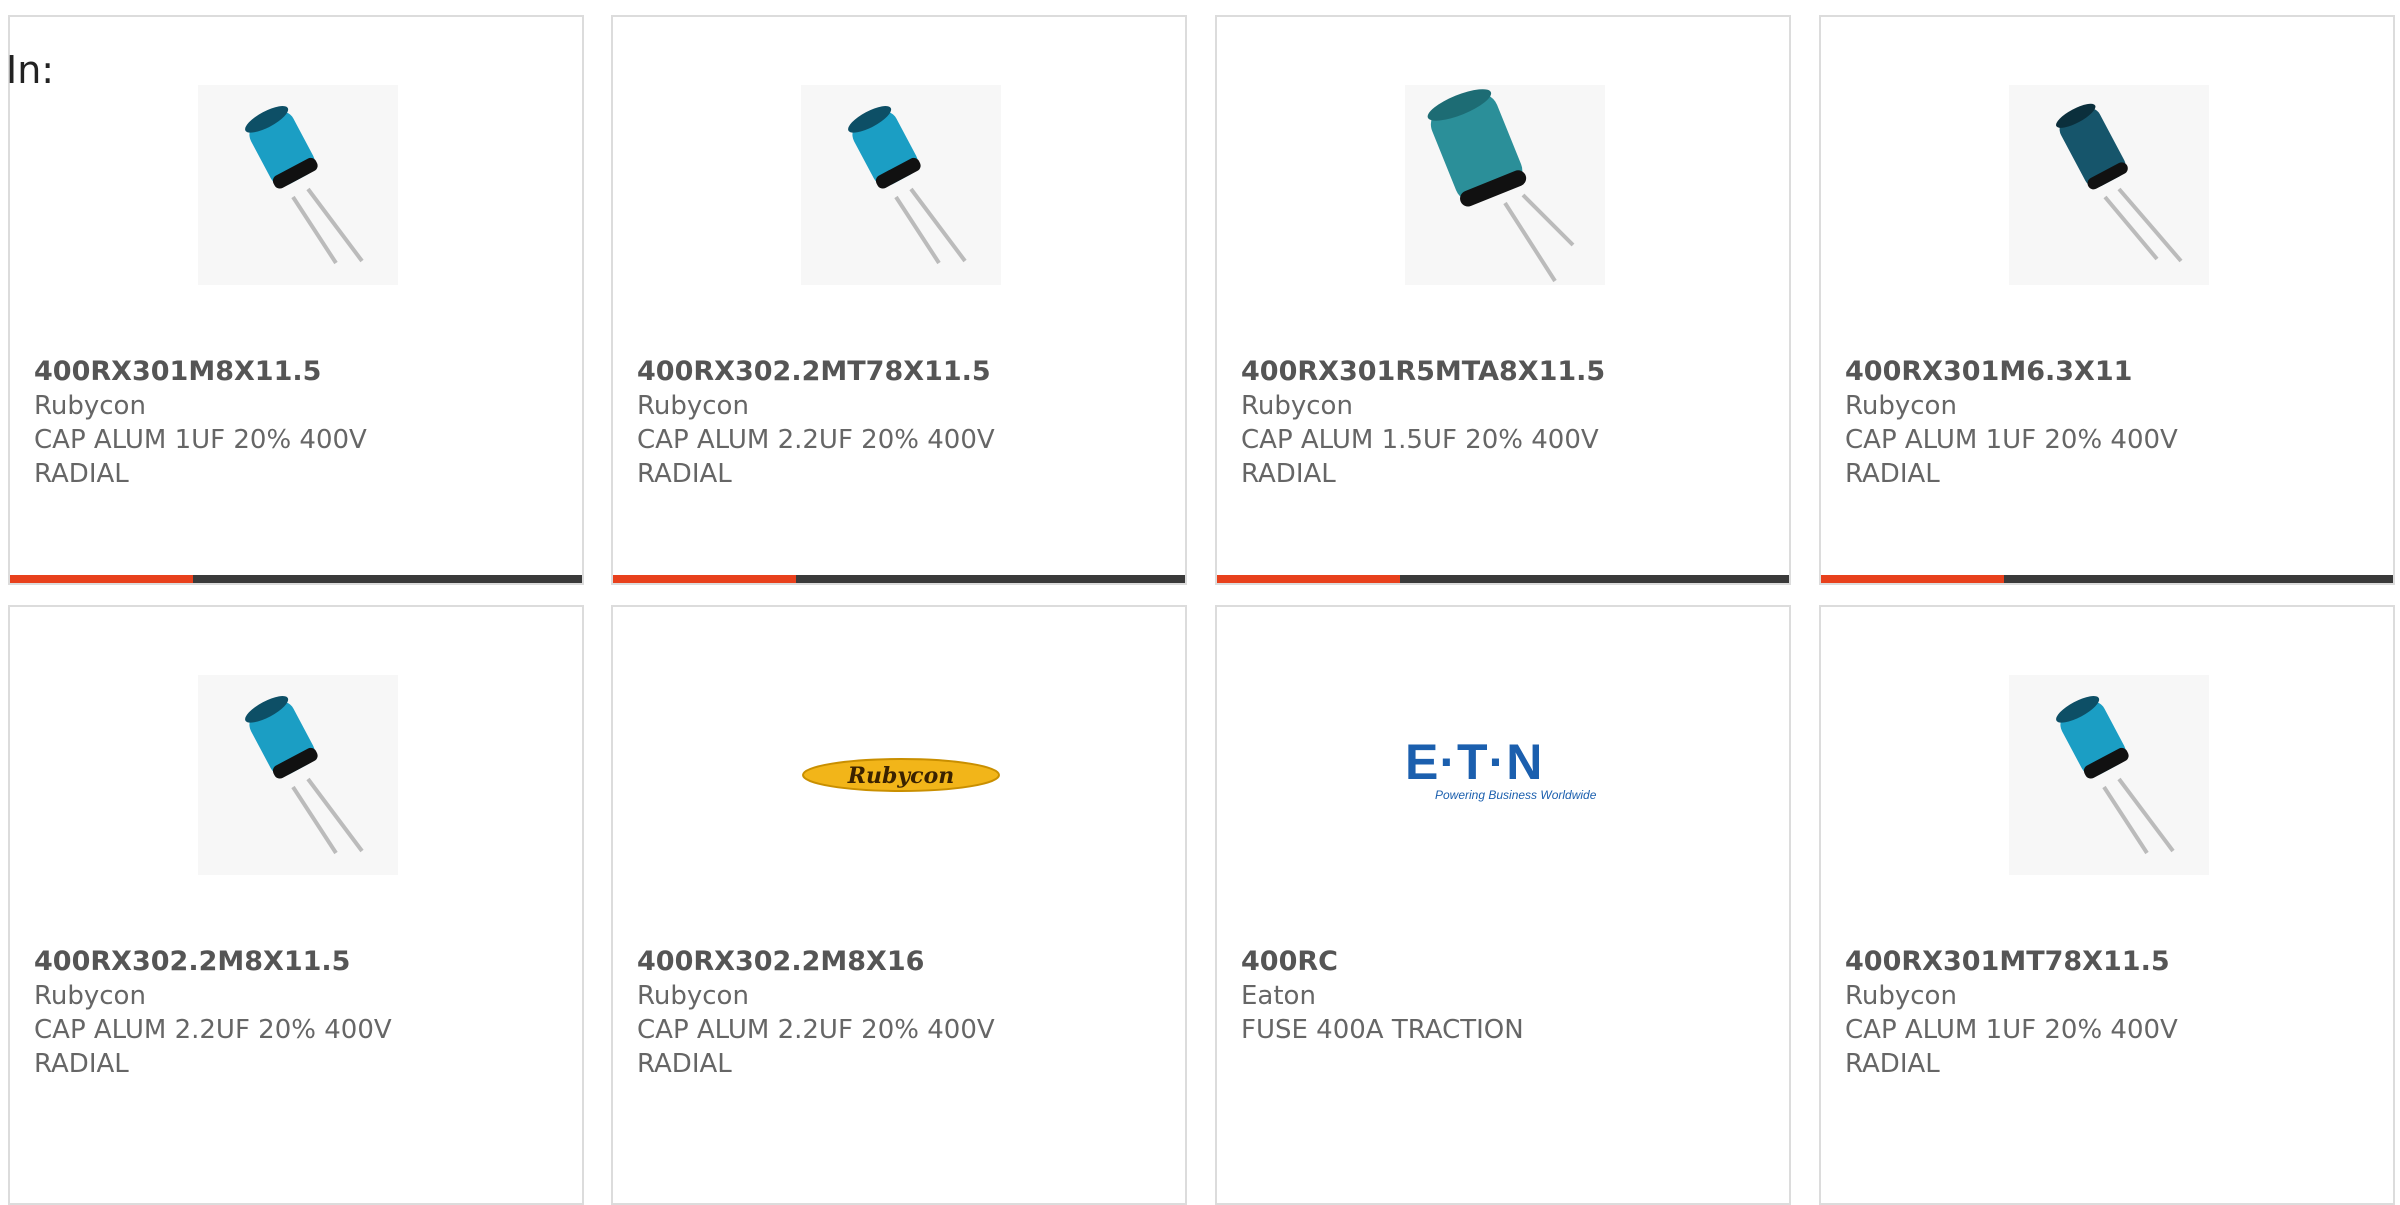 The height and width of the screenshot is (1205, 2400). I want to click on rubycon-logo: Rubycon, so click(901, 775).